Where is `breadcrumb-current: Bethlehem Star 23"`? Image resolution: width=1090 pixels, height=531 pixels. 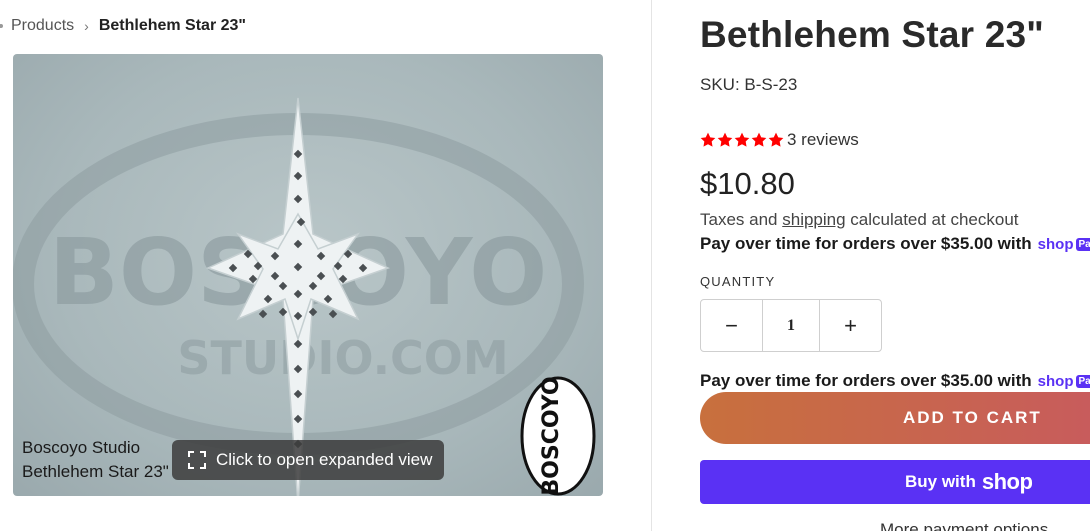 breadcrumb-current: Bethlehem Star 23" is located at coordinates (172, 25).